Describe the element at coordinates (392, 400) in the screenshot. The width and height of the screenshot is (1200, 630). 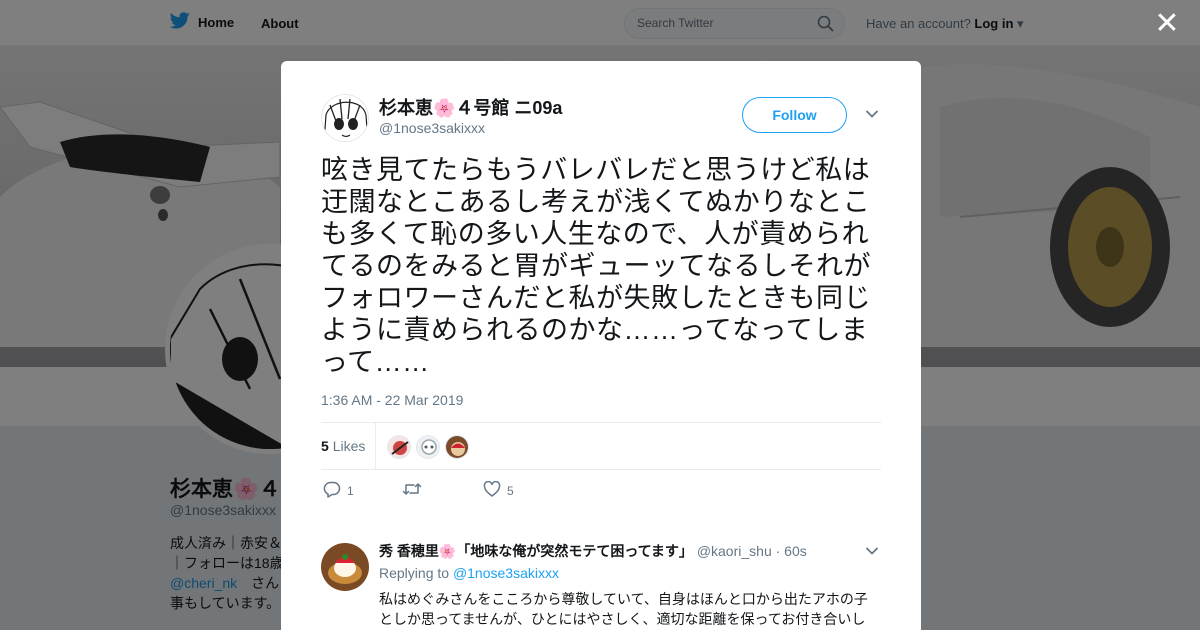
I see `tweet-timestamp: 1:36 AM - 22 Mar 2019` at that location.